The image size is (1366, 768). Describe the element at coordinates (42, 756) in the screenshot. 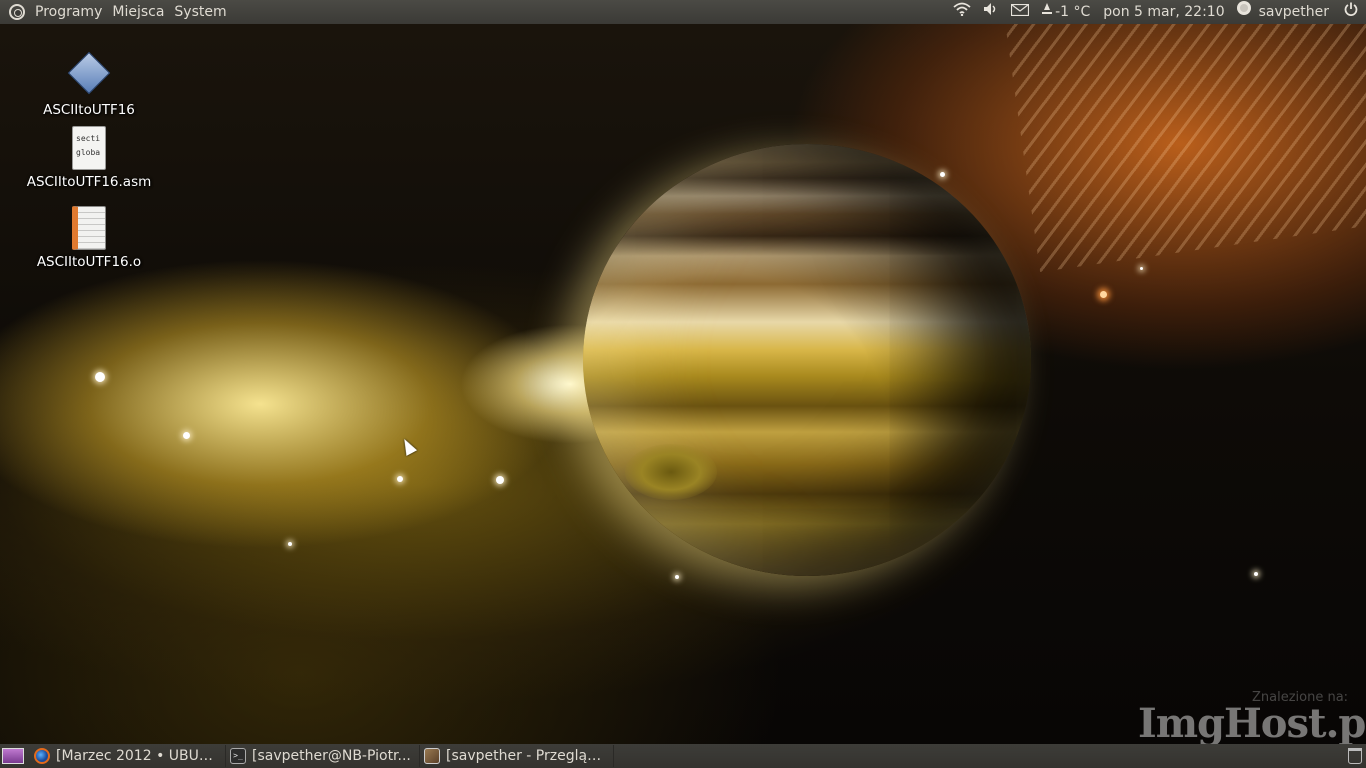

I see `firefox-icon` at that location.